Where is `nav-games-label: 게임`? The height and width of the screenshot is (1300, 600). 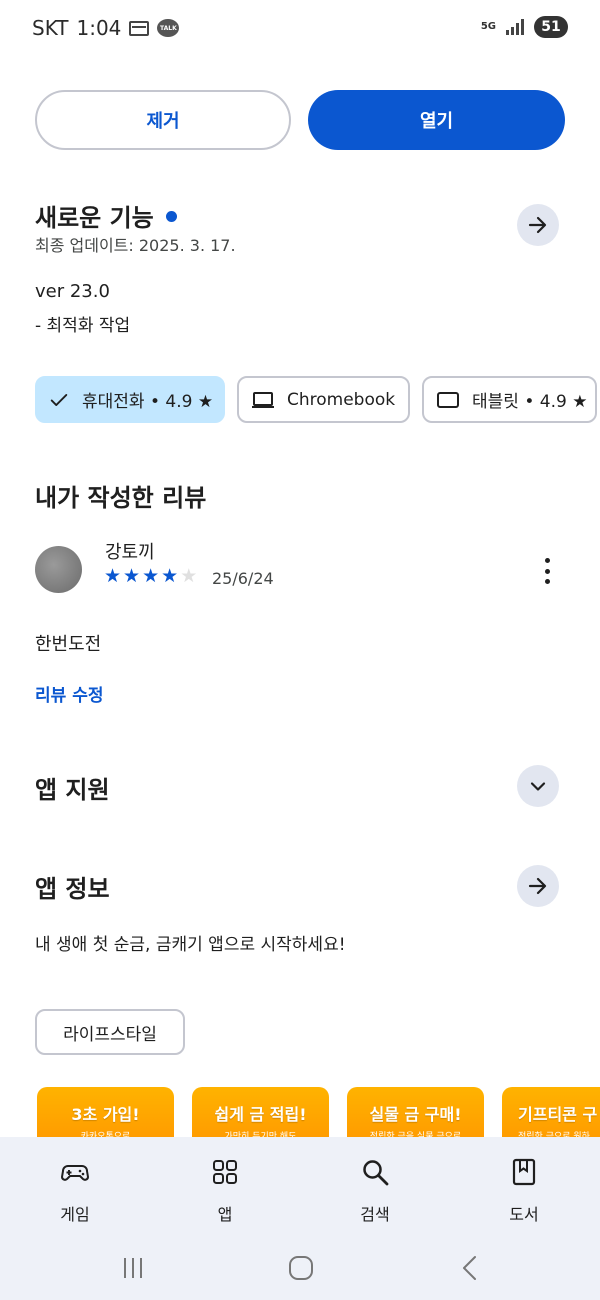
nav-games-label: 게임 is located at coordinates (75, 1214).